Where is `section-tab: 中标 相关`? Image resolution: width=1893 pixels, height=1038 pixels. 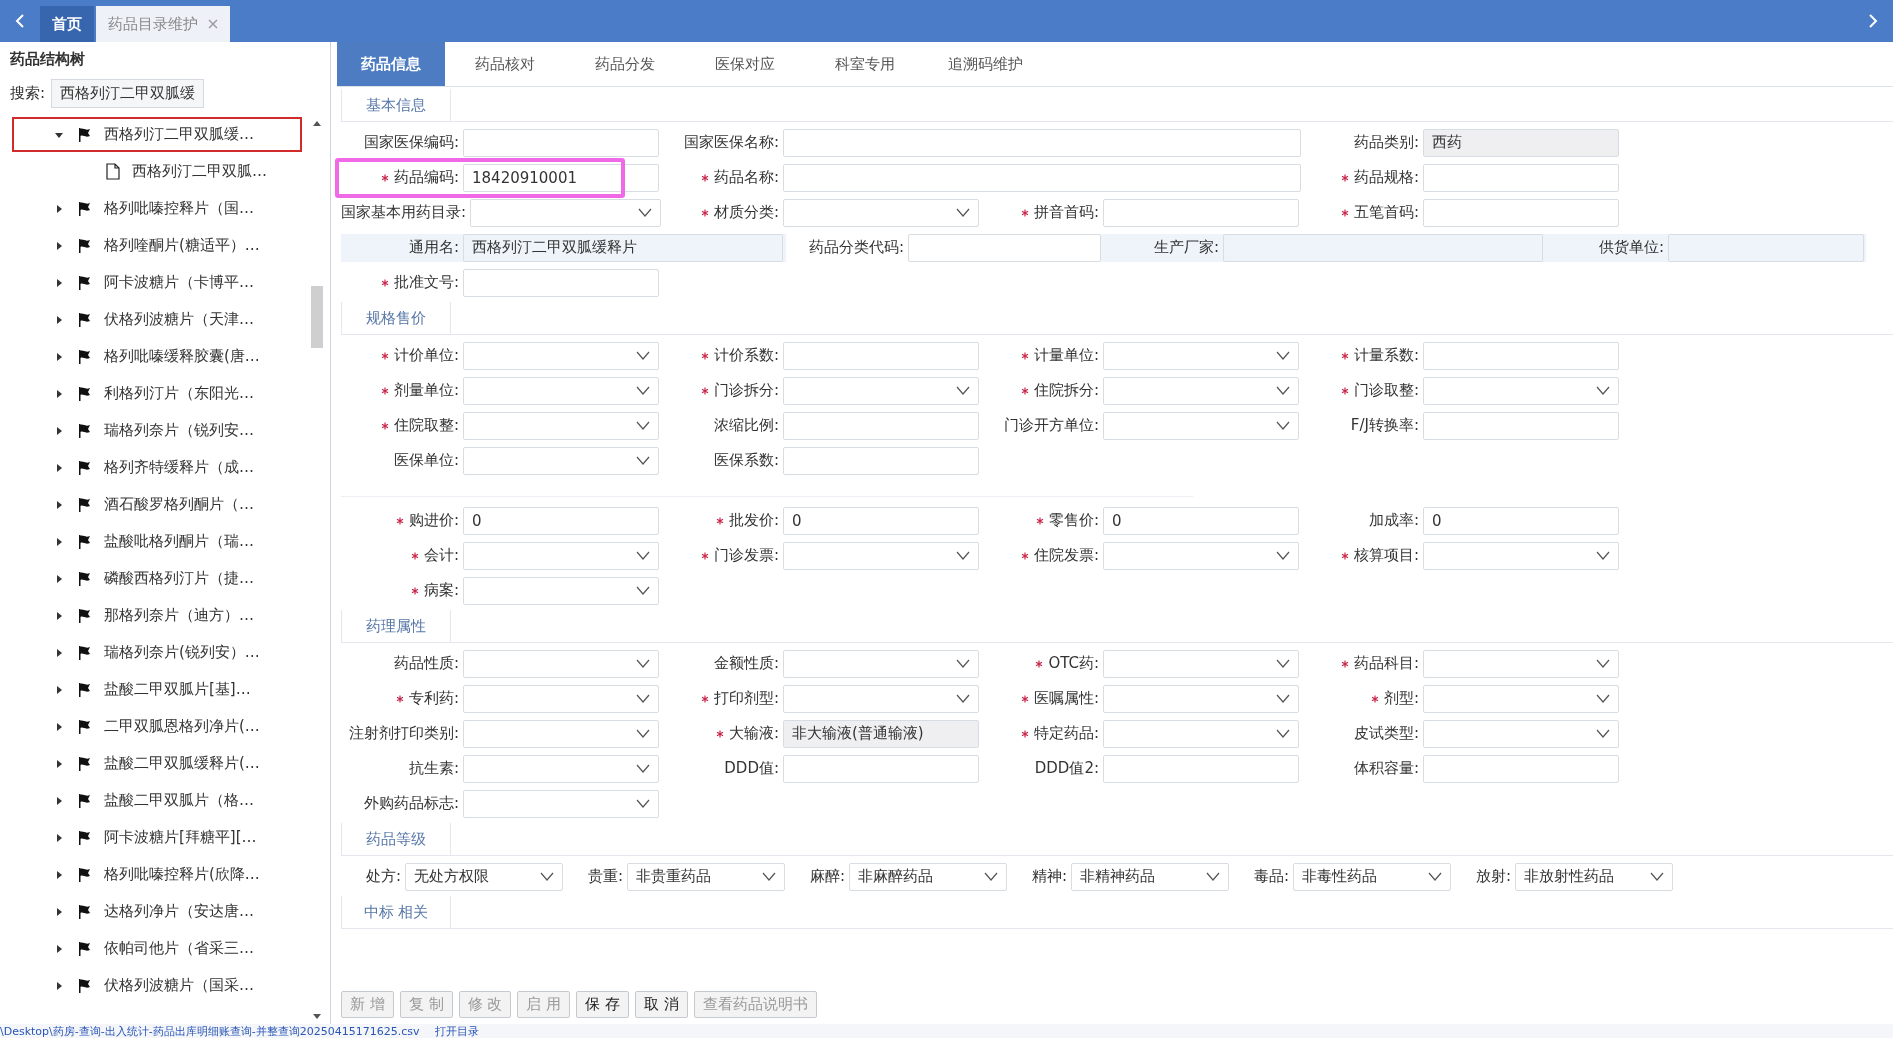 section-tab: 中标 相关 is located at coordinates (396, 912).